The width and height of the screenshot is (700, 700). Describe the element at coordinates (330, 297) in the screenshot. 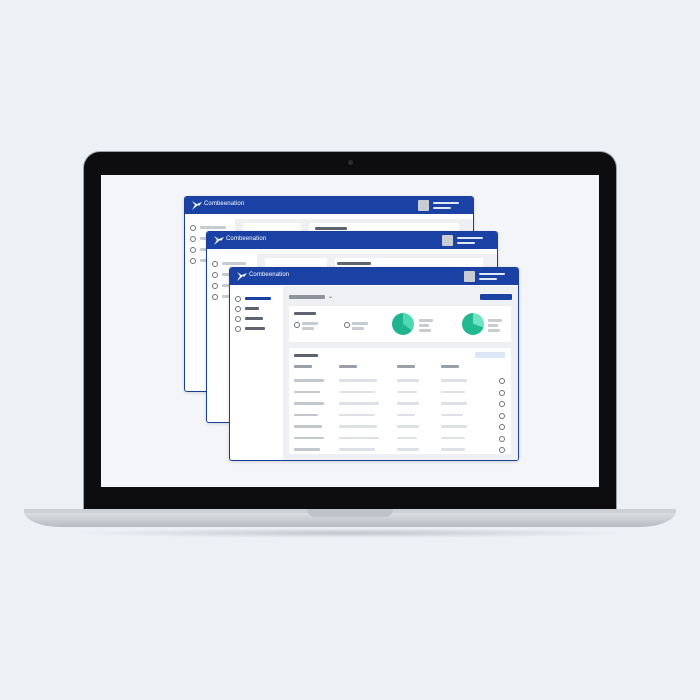

I see `chevron-down-icon: ⌄` at that location.